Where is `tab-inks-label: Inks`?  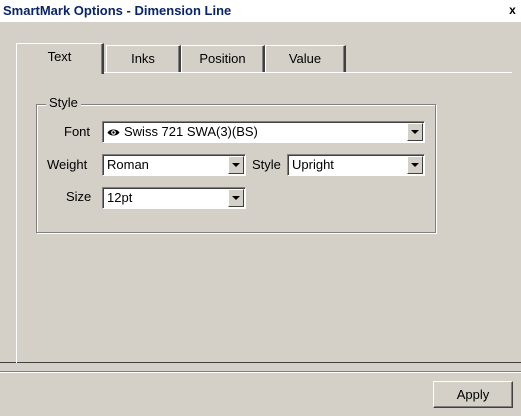 tab-inks-label: Inks is located at coordinates (143, 58).